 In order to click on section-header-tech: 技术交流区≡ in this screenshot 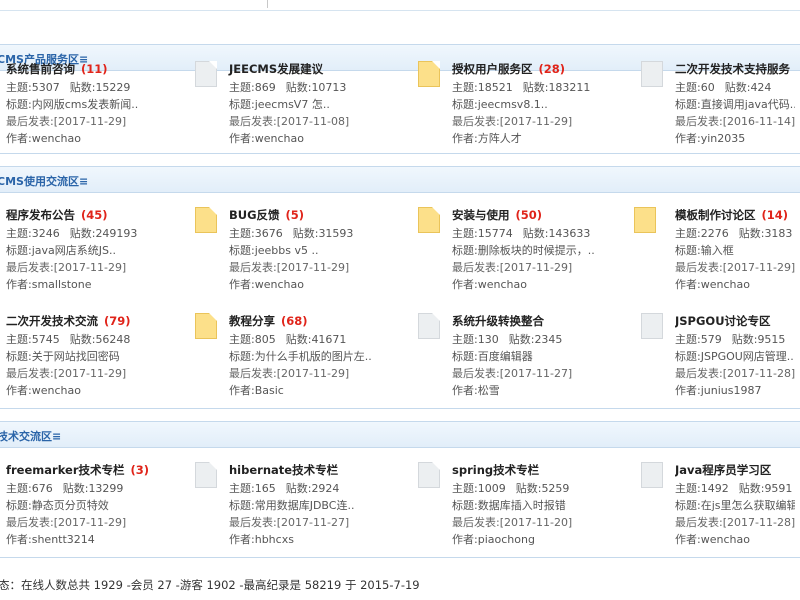, I will do `click(400, 434)`.